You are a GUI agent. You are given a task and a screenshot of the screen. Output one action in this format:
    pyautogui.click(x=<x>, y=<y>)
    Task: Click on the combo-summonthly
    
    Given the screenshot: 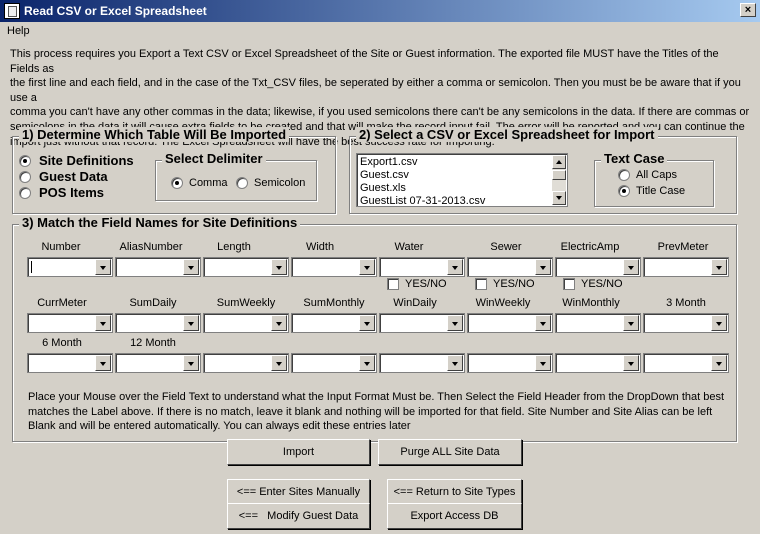 What is the action you would take?
    pyautogui.click(x=334, y=323)
    